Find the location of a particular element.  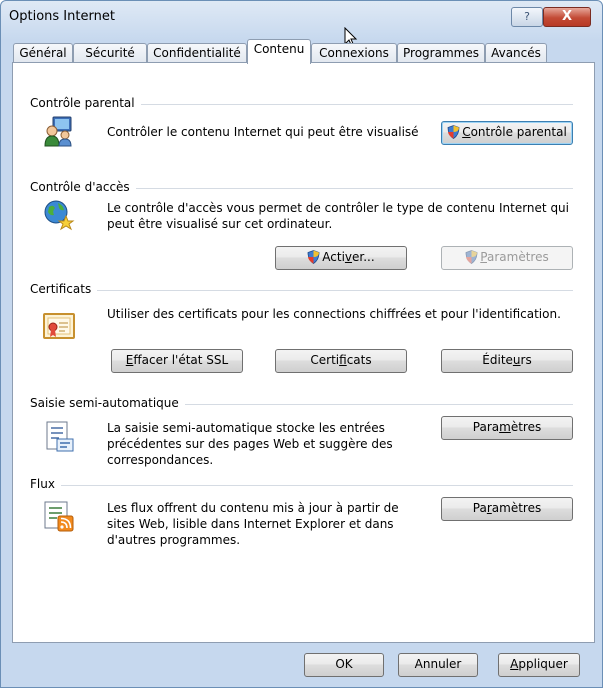

certificates-button: Certificats is located at coordinates (341, 361).